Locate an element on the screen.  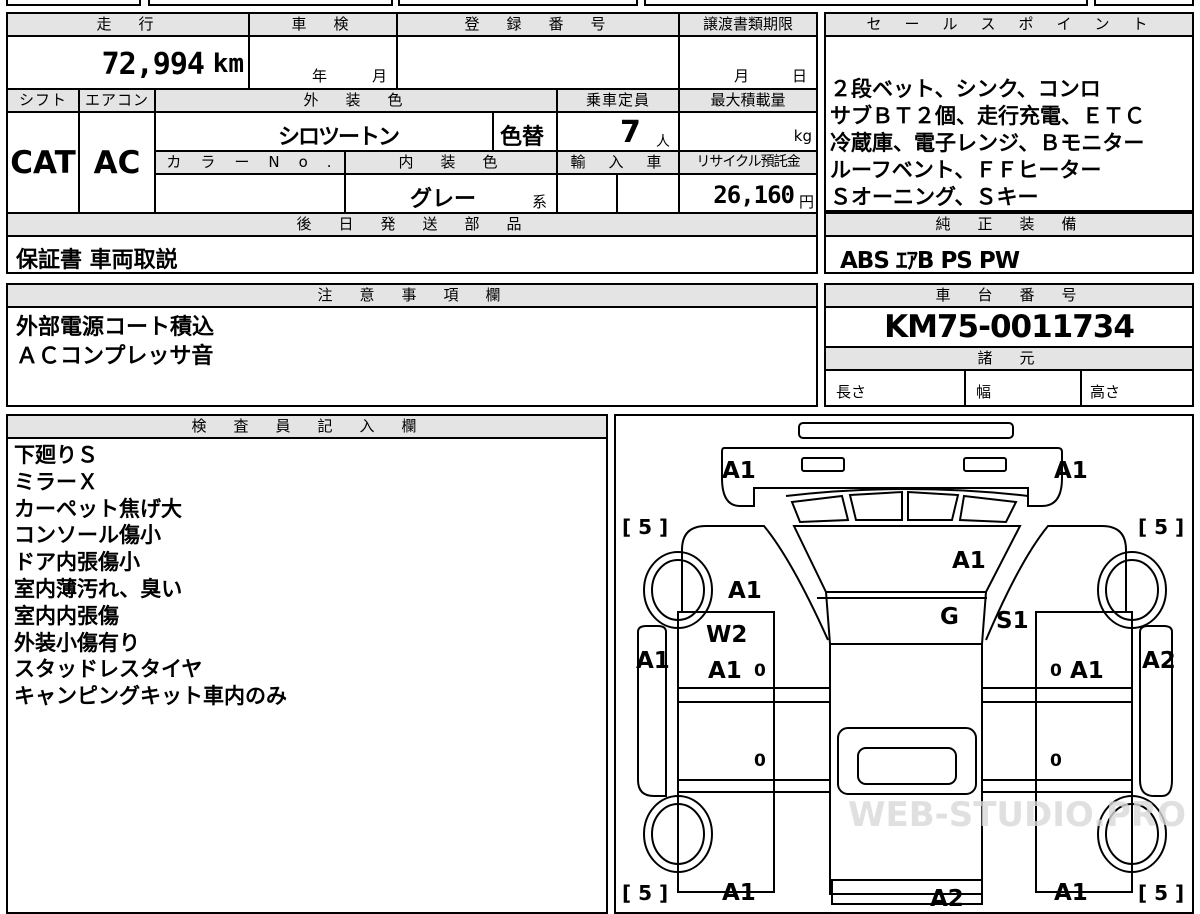
import-cell-a is located at coordinates (588, 194).